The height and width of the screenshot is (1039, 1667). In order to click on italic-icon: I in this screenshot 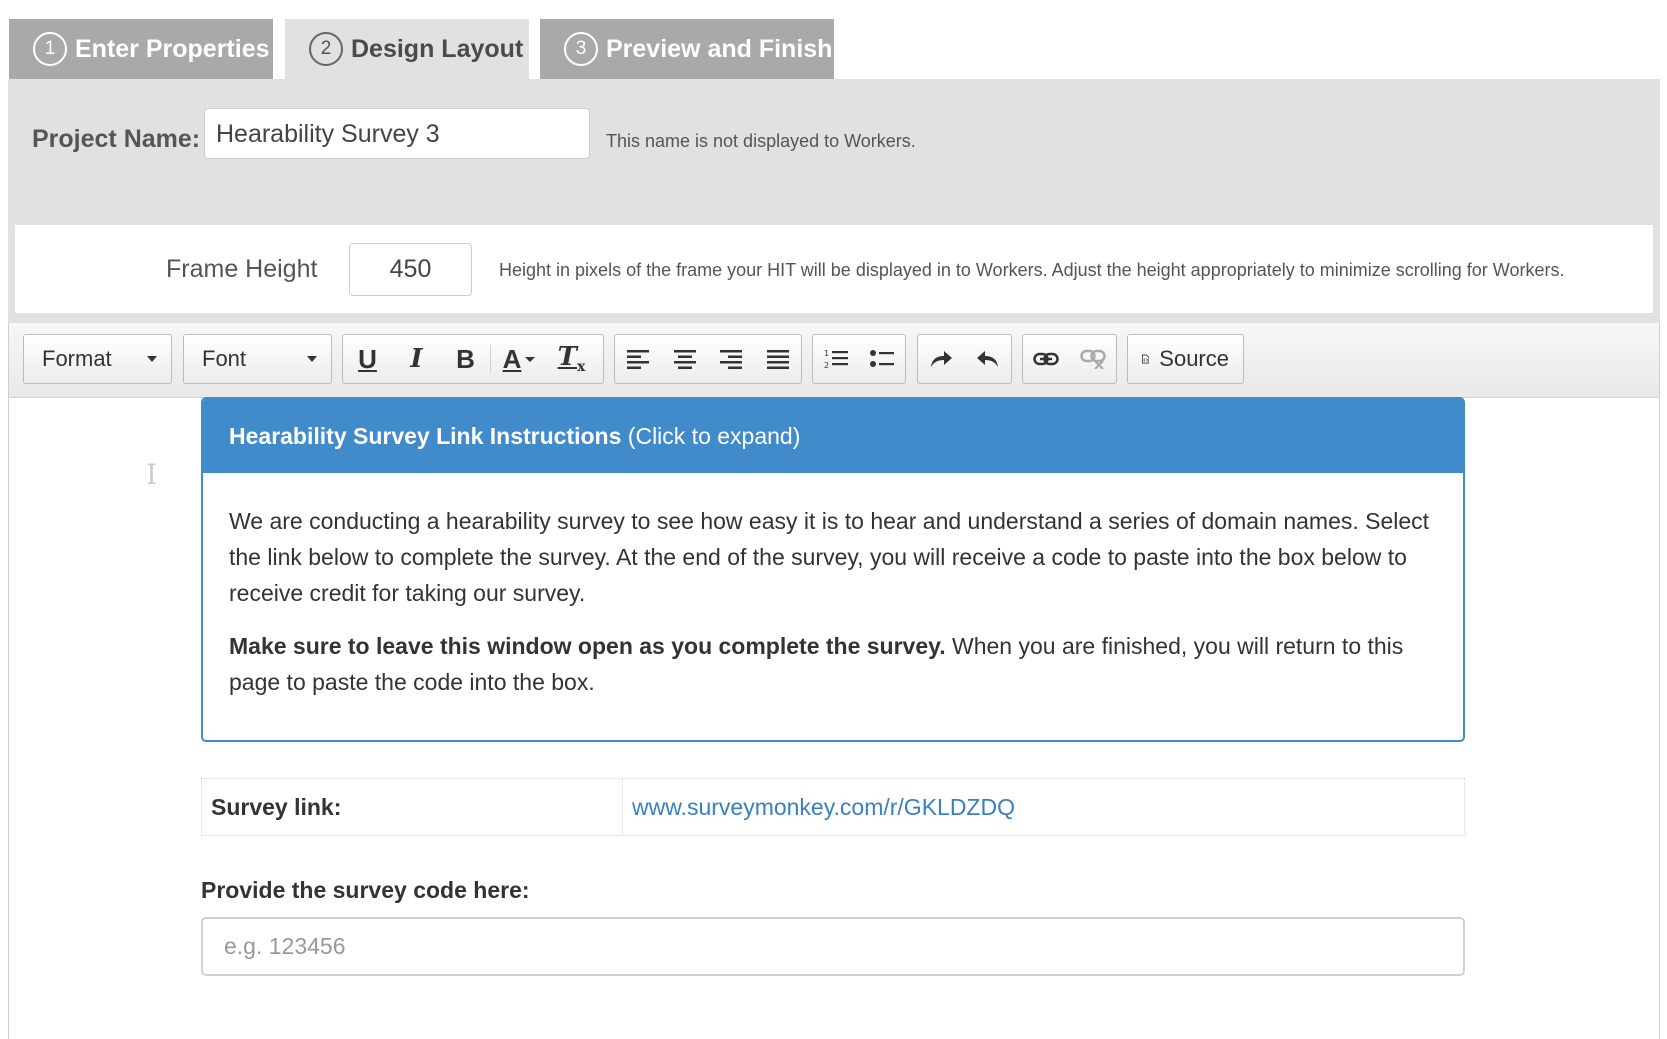, I will do `click(416, 359)`.